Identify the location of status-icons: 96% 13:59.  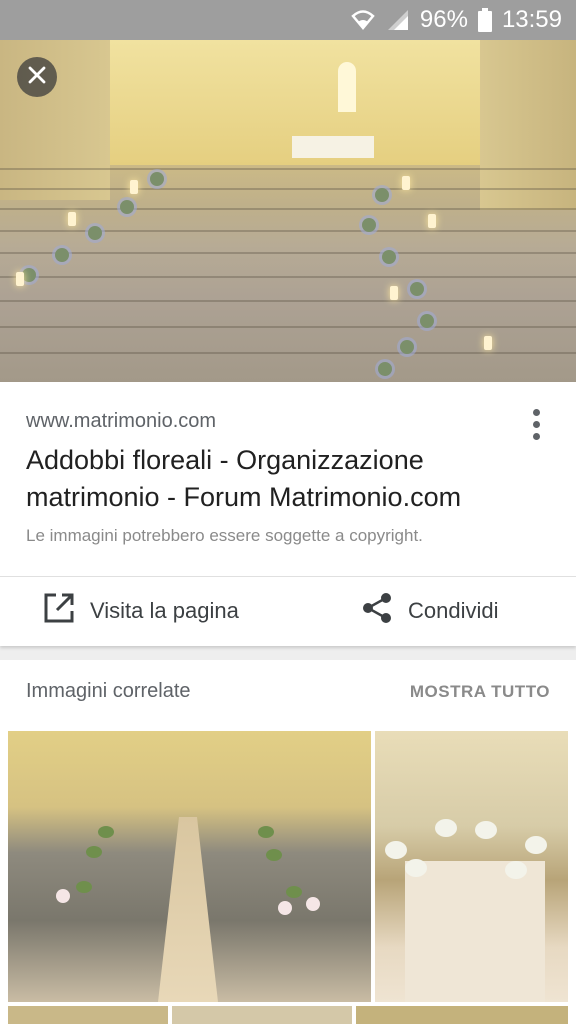
(456, 20).